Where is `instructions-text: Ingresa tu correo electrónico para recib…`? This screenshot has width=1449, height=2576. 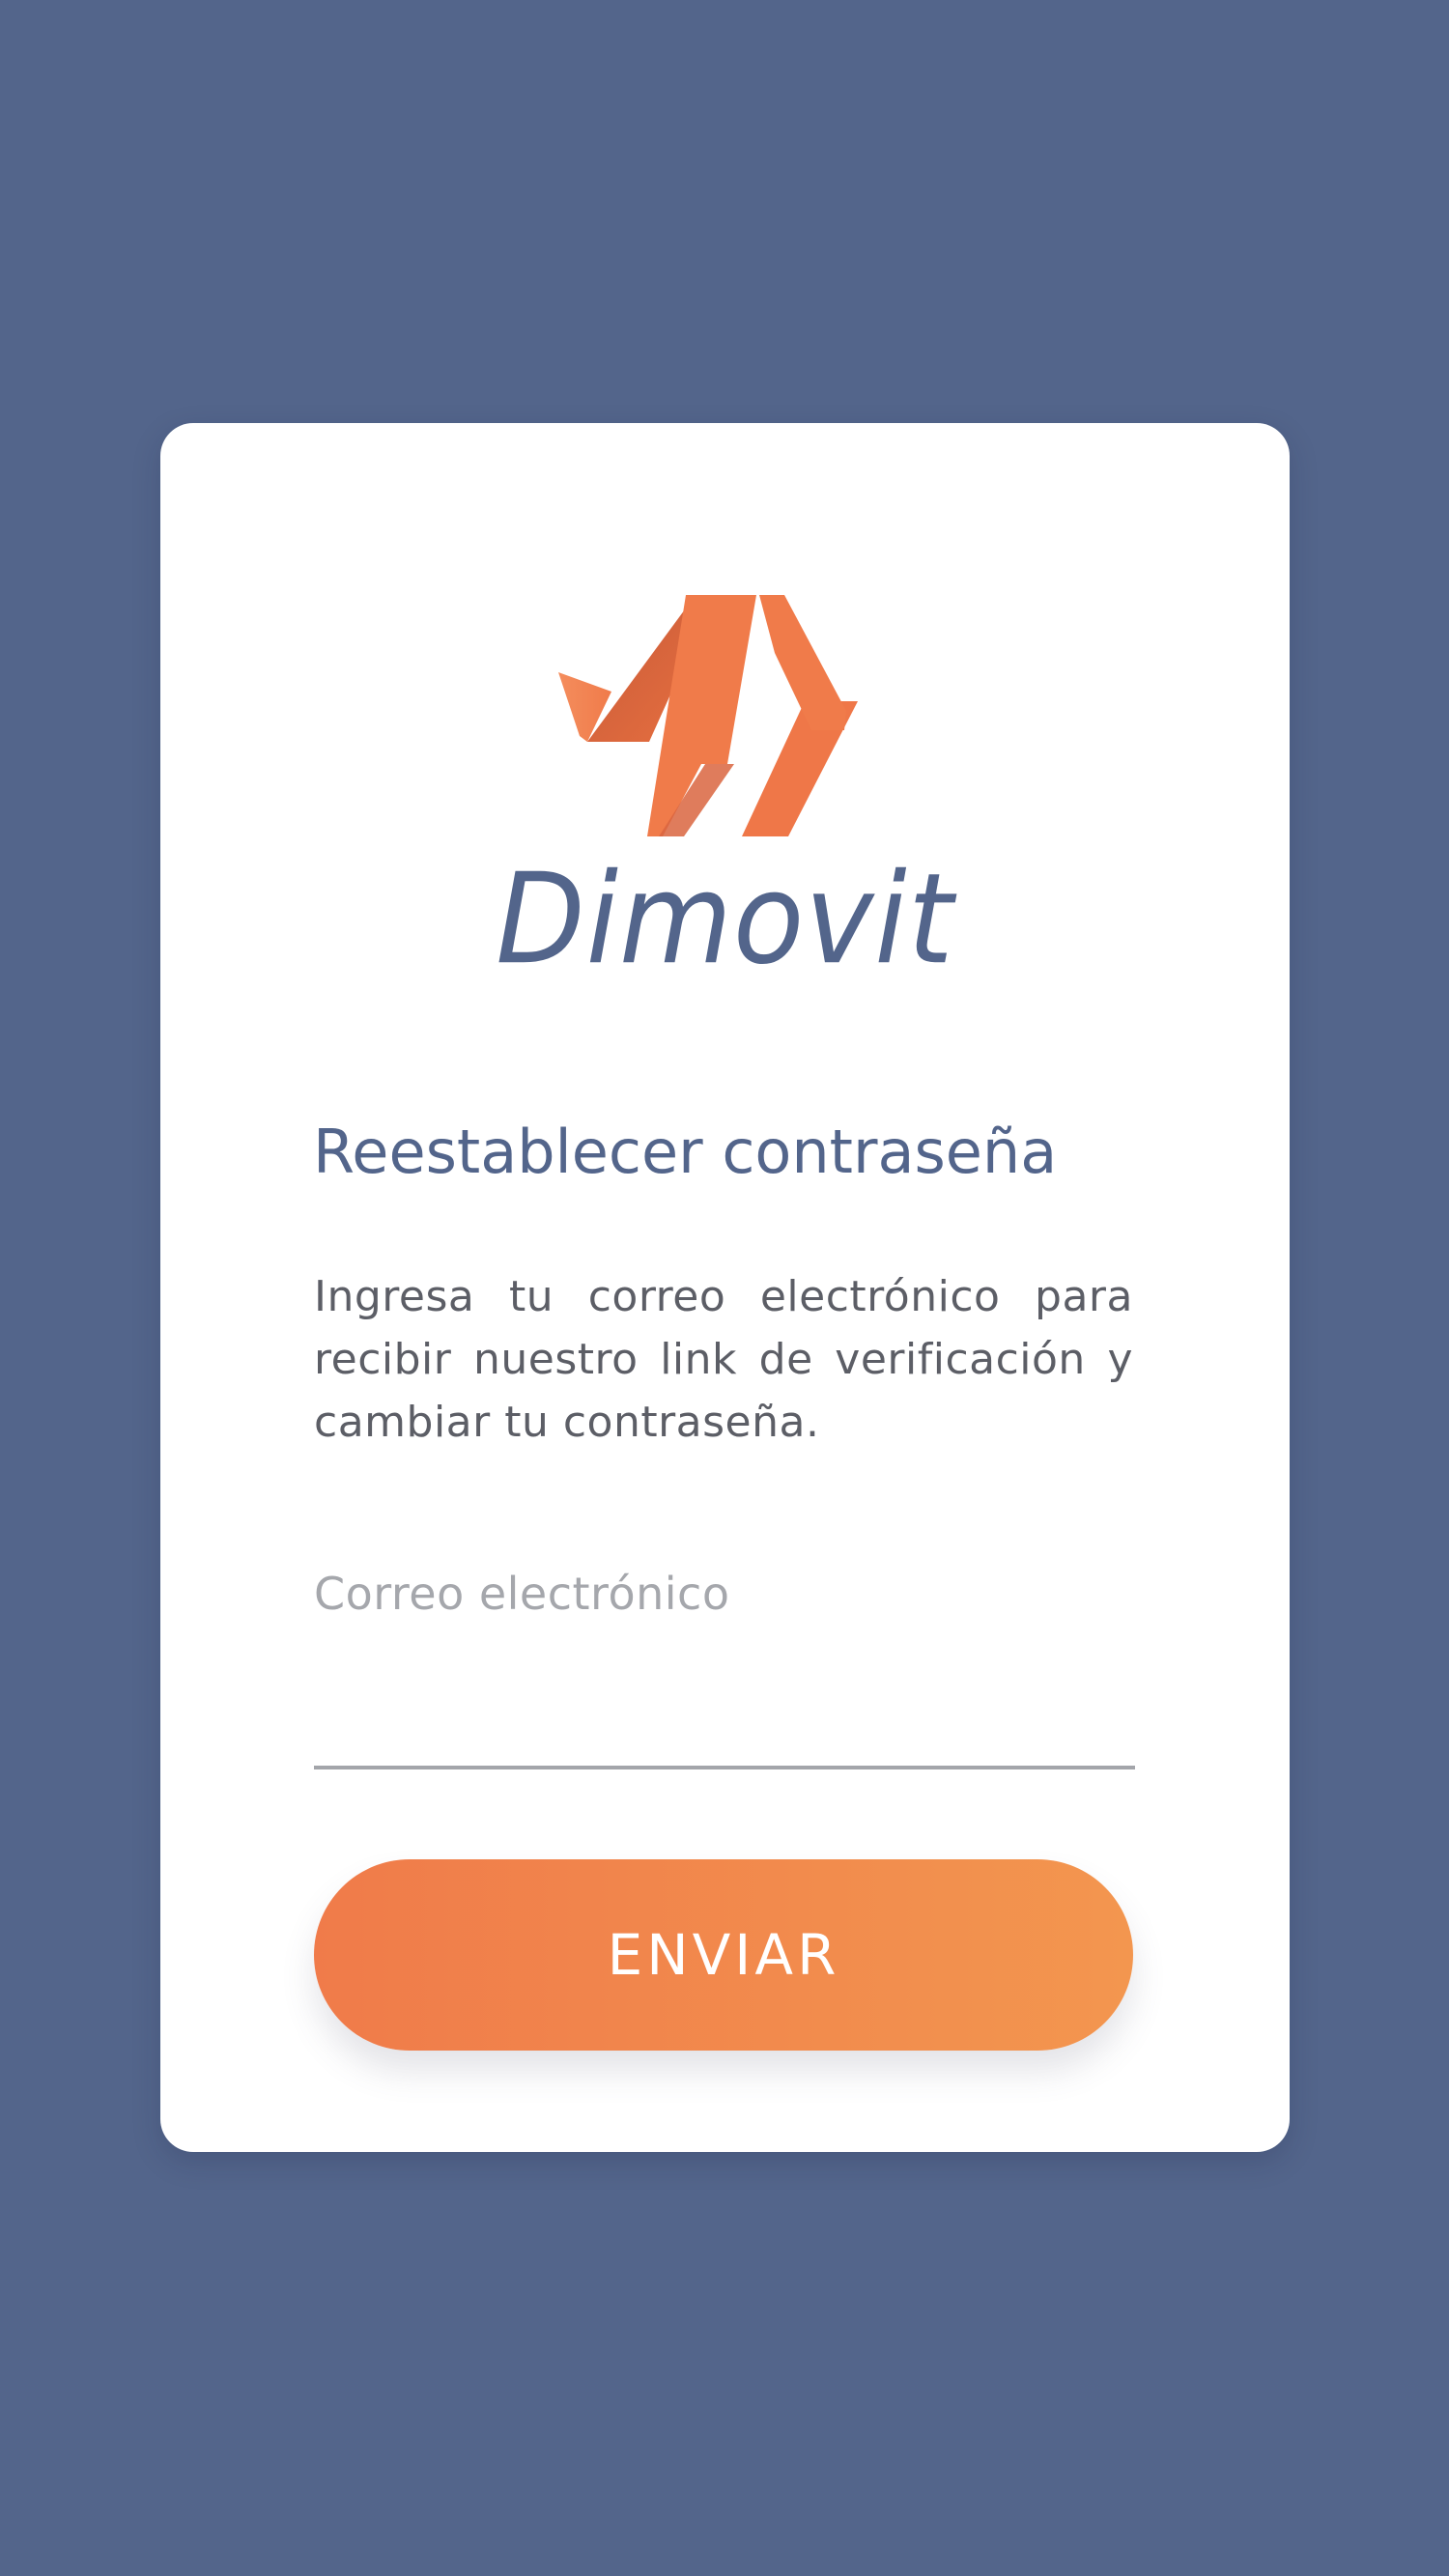
instructions-text: Ingresa tu correo electrónico para recib… is located at coordinates (723, 1359).